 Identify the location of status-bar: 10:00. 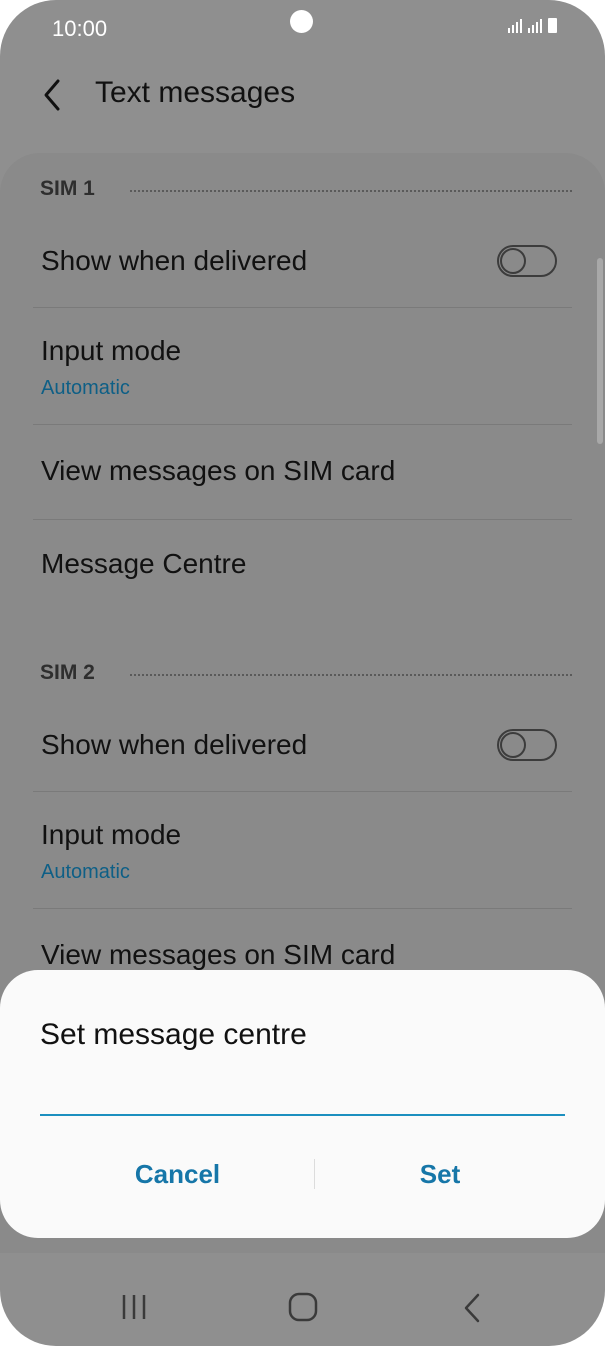
(302, 28).